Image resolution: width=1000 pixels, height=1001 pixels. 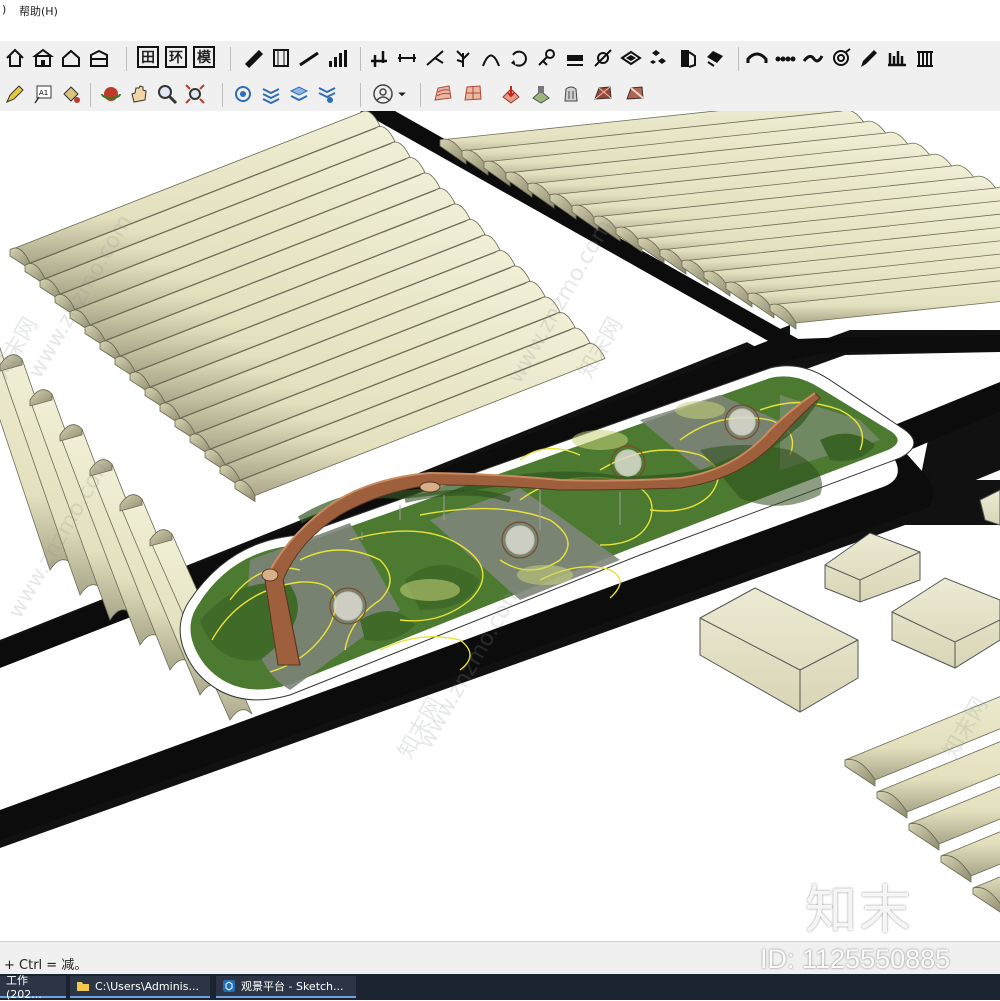 I want to click on orbit-icon, so click(x=111, y=94).